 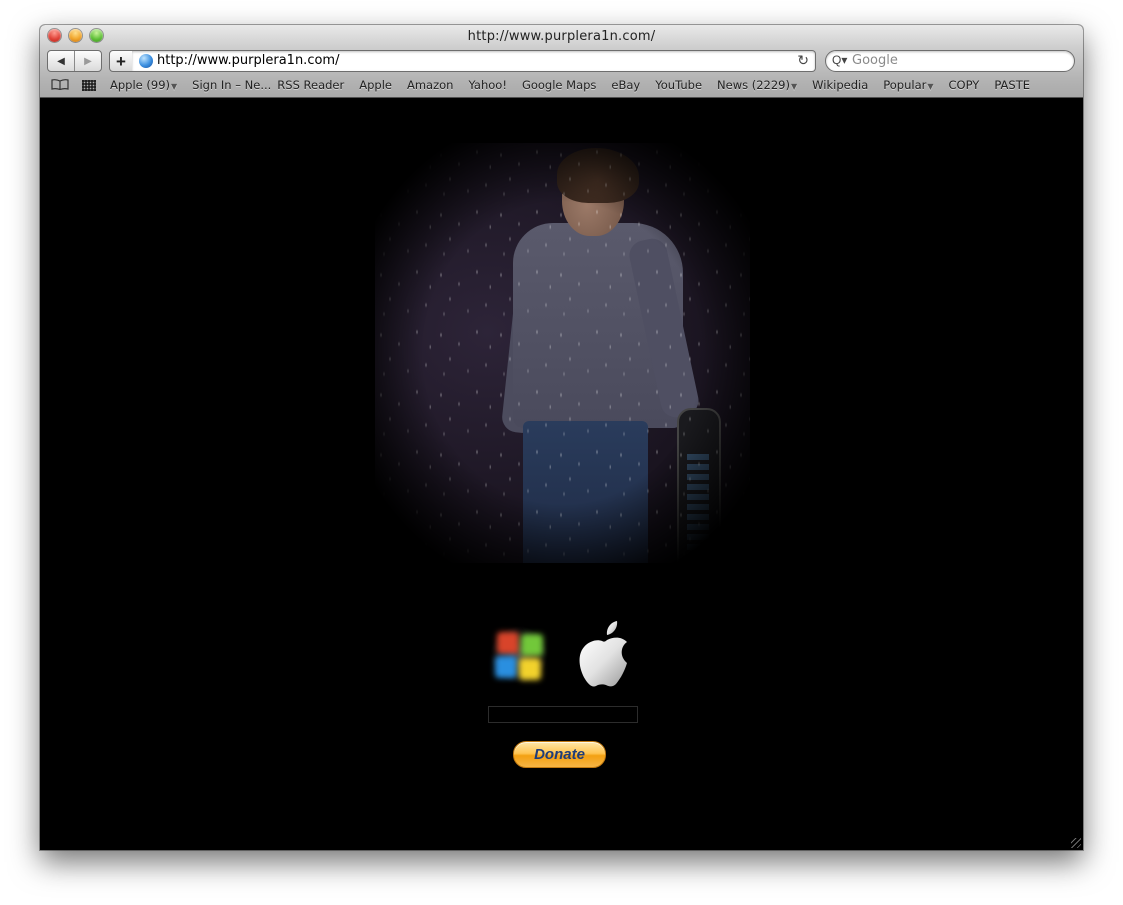 I want to click on window-resize-handle, so click(x=1076, y=843).